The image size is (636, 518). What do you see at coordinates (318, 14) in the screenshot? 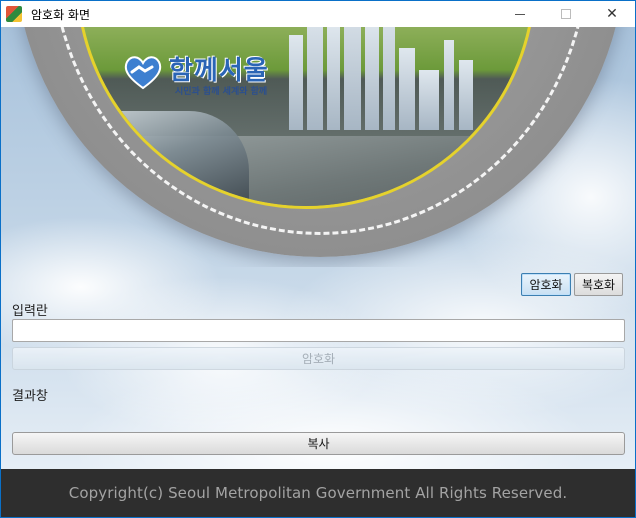
I see `title-bar: 암호화 화면 ✕` at bounding box center [318, 14].